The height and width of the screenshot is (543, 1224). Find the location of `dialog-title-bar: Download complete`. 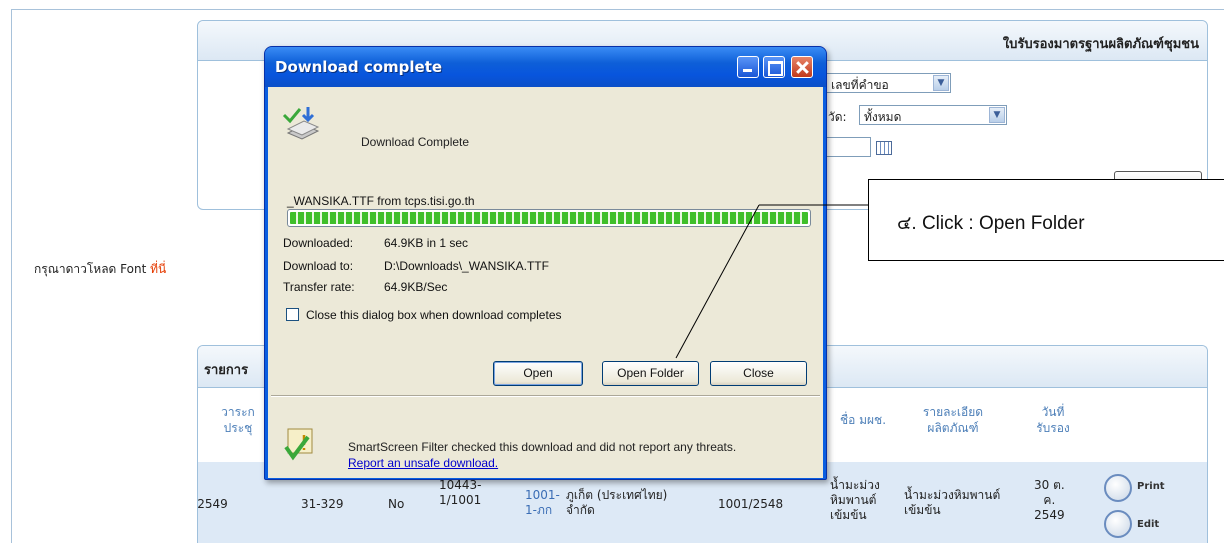

dialog-title-bar: Download complete is located at coordinates (545, 67).